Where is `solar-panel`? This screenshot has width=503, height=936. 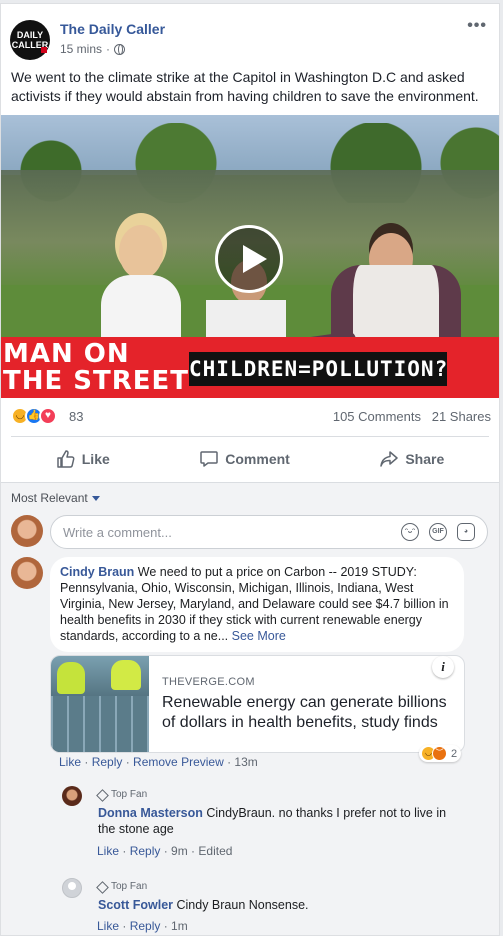
solar-panel is located at coordinates (100, 724).